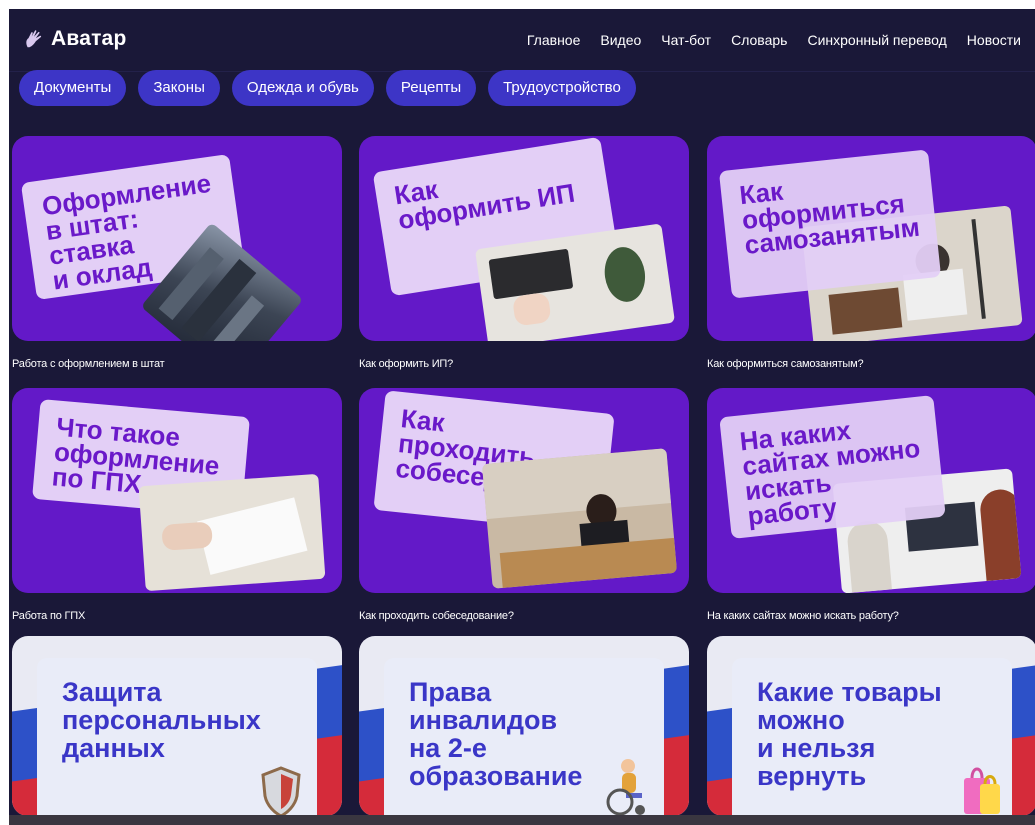  Describe the element at coordinates (73, 88) in the screenshot. I see `chip-documents: Документы` at that location.